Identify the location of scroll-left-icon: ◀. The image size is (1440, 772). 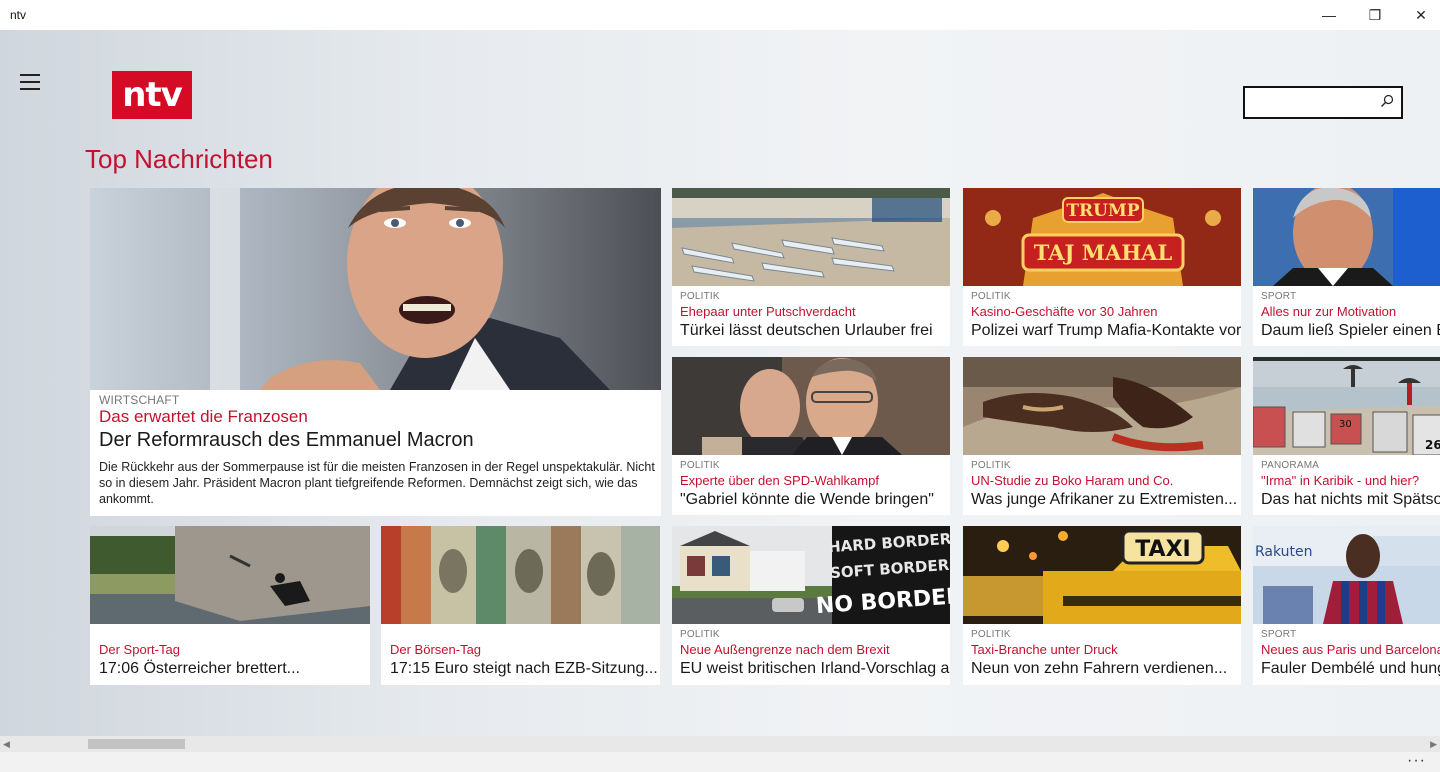
(6, 744).